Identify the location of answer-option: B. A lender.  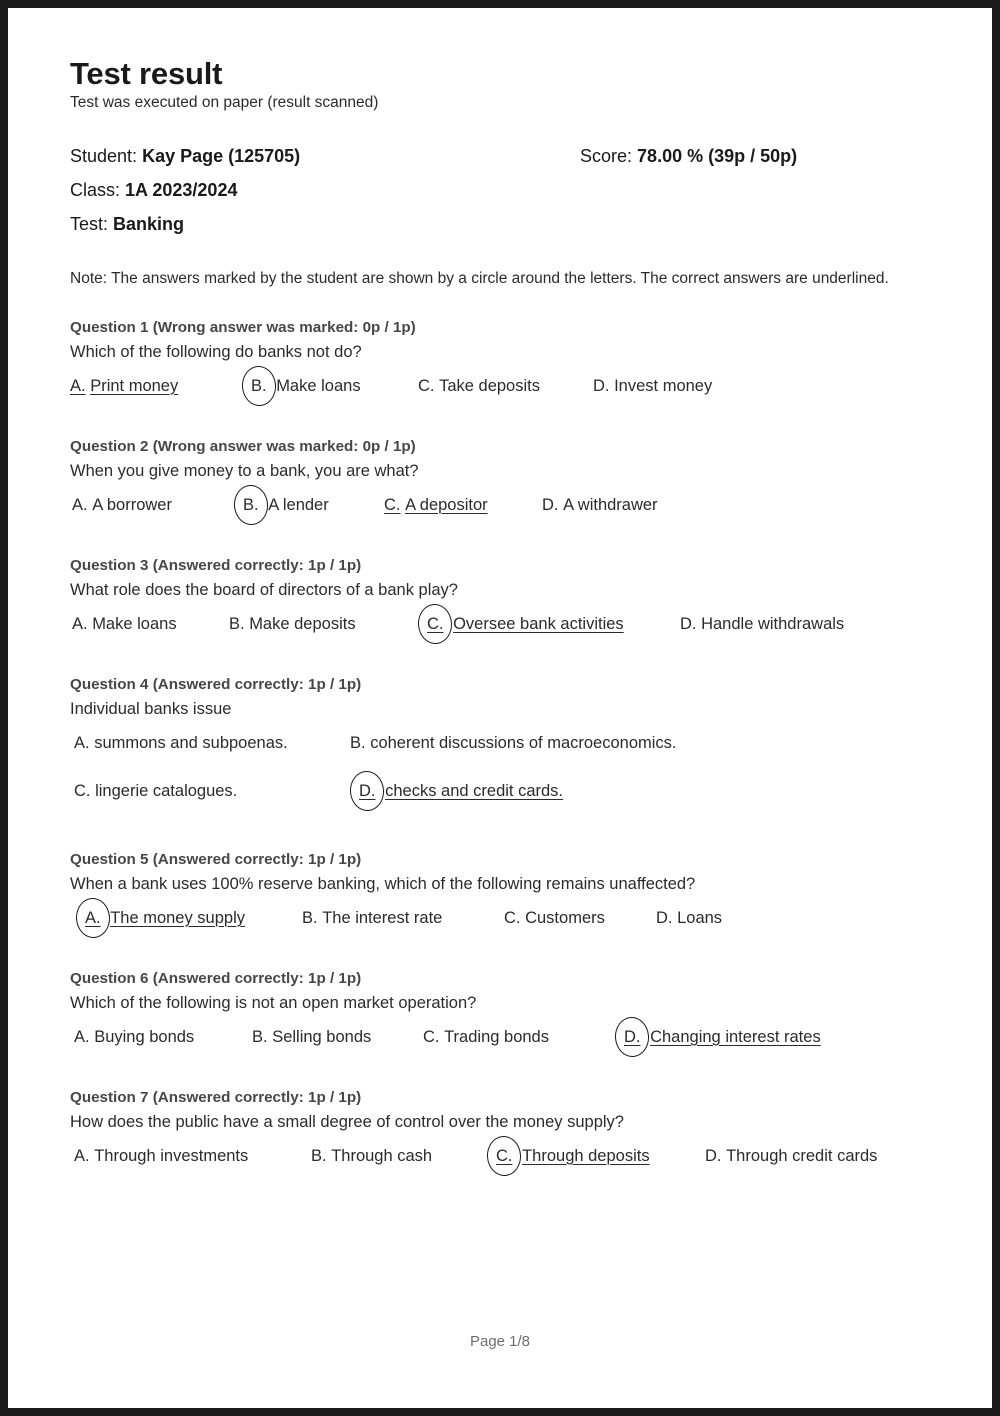
(283, 505).